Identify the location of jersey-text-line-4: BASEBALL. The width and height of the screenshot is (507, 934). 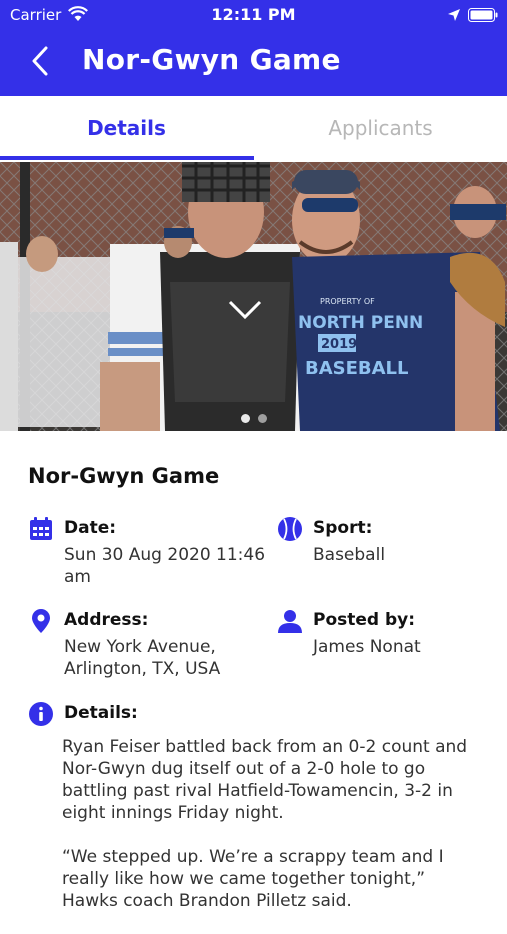
(357, 368).